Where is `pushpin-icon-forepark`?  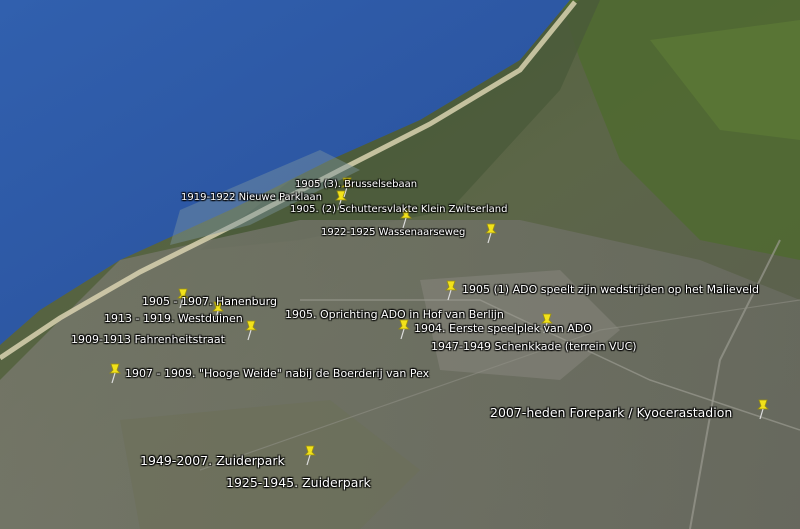
pushpin-icon-forepark is located at coordinates (763, 409).